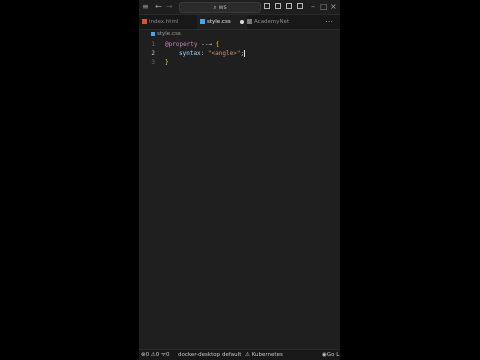  Describe the element at coordinates (222, 22) in the screenshot. I see `tab-style-css: style.css` at that location.